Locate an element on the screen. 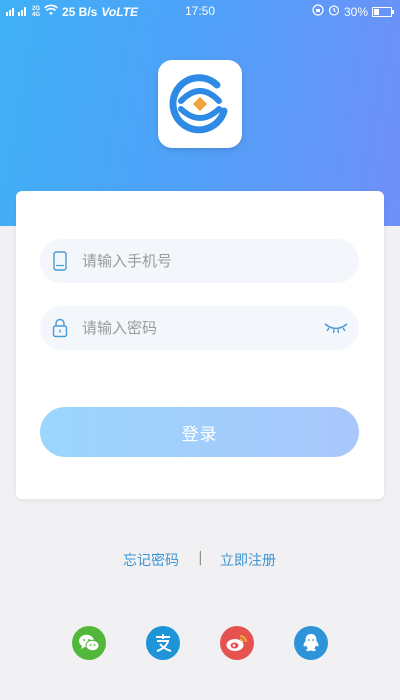  qq-login-button is located at coordinates (311, 643).